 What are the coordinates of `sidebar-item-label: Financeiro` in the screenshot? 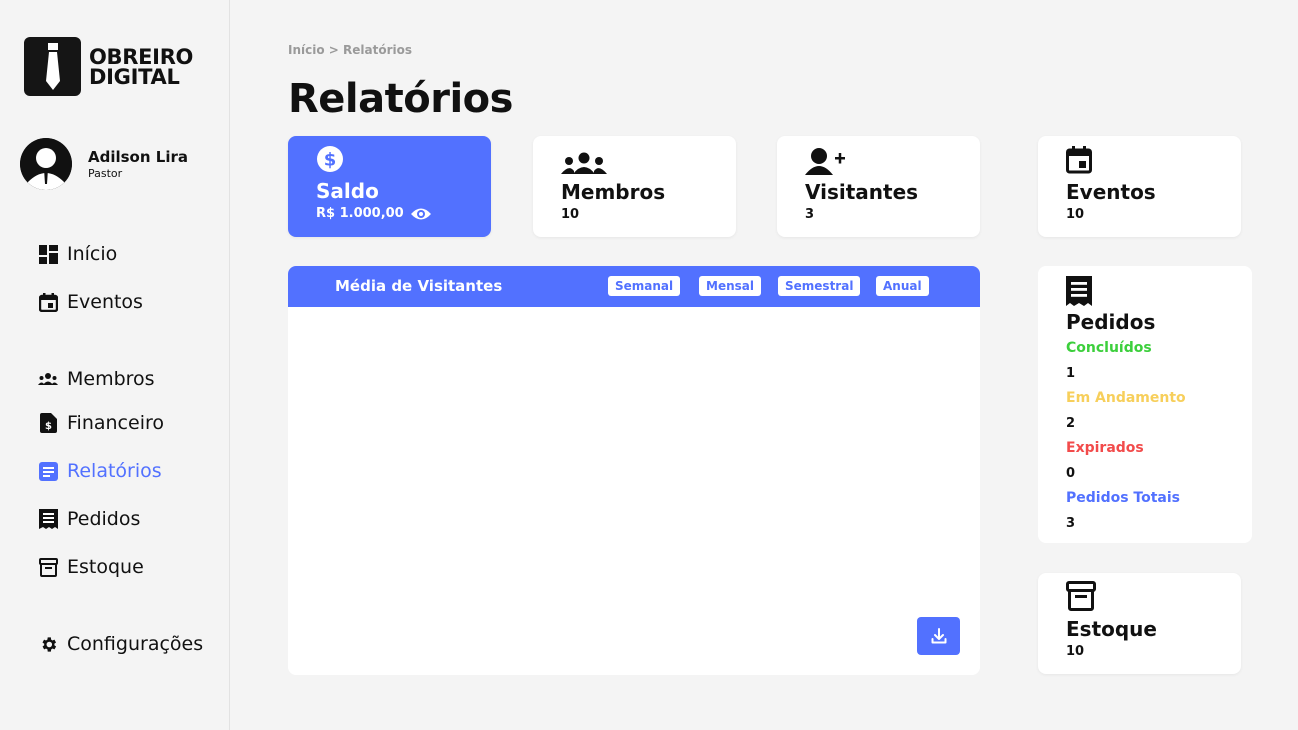 It's located at (115, 423).